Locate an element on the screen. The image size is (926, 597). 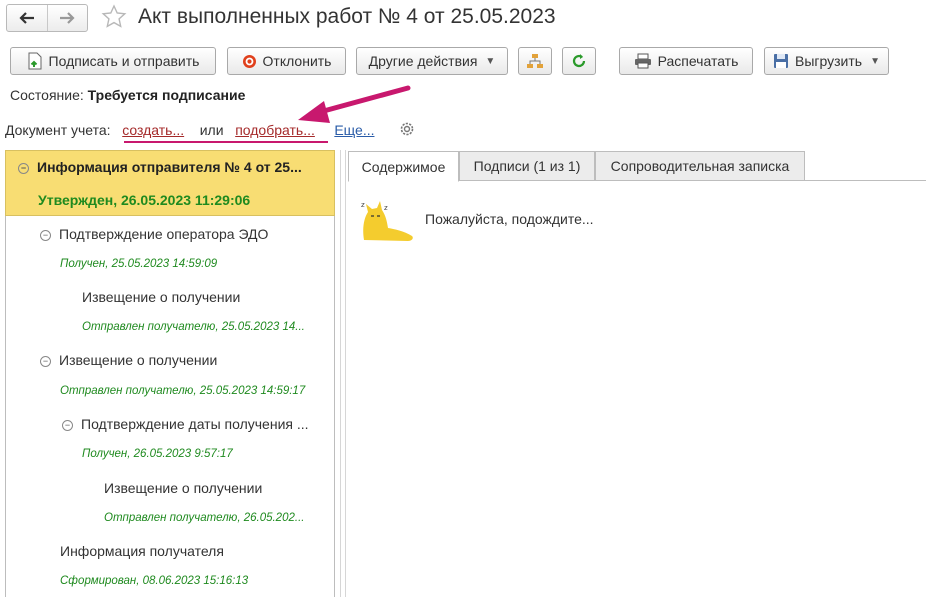
state-label: Состояние: is located at coordinates (47, 95).